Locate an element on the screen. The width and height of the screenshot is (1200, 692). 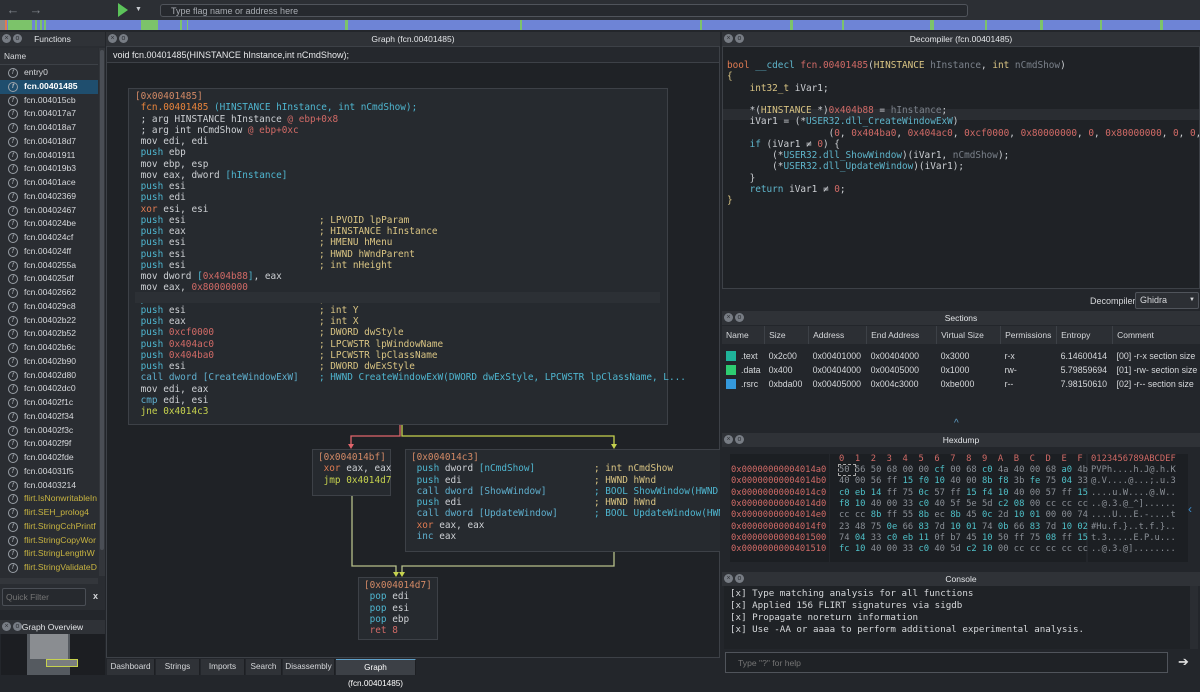
hex-address: 0x00000000004014d0 is located at coordinates (778, 504).